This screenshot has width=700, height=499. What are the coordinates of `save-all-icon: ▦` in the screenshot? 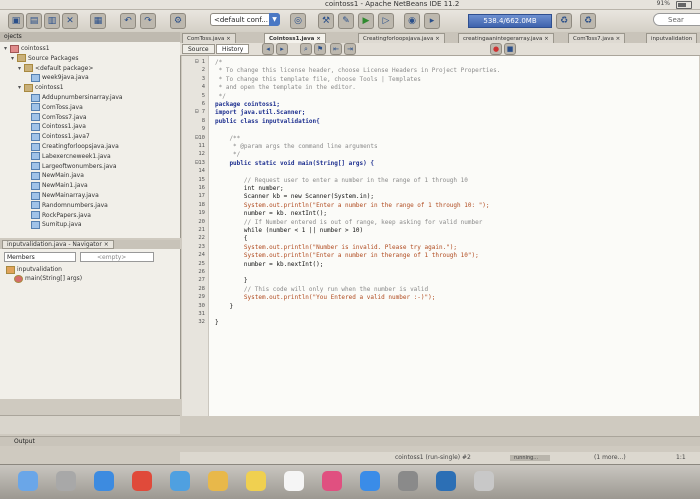 It's located at (98, 21).